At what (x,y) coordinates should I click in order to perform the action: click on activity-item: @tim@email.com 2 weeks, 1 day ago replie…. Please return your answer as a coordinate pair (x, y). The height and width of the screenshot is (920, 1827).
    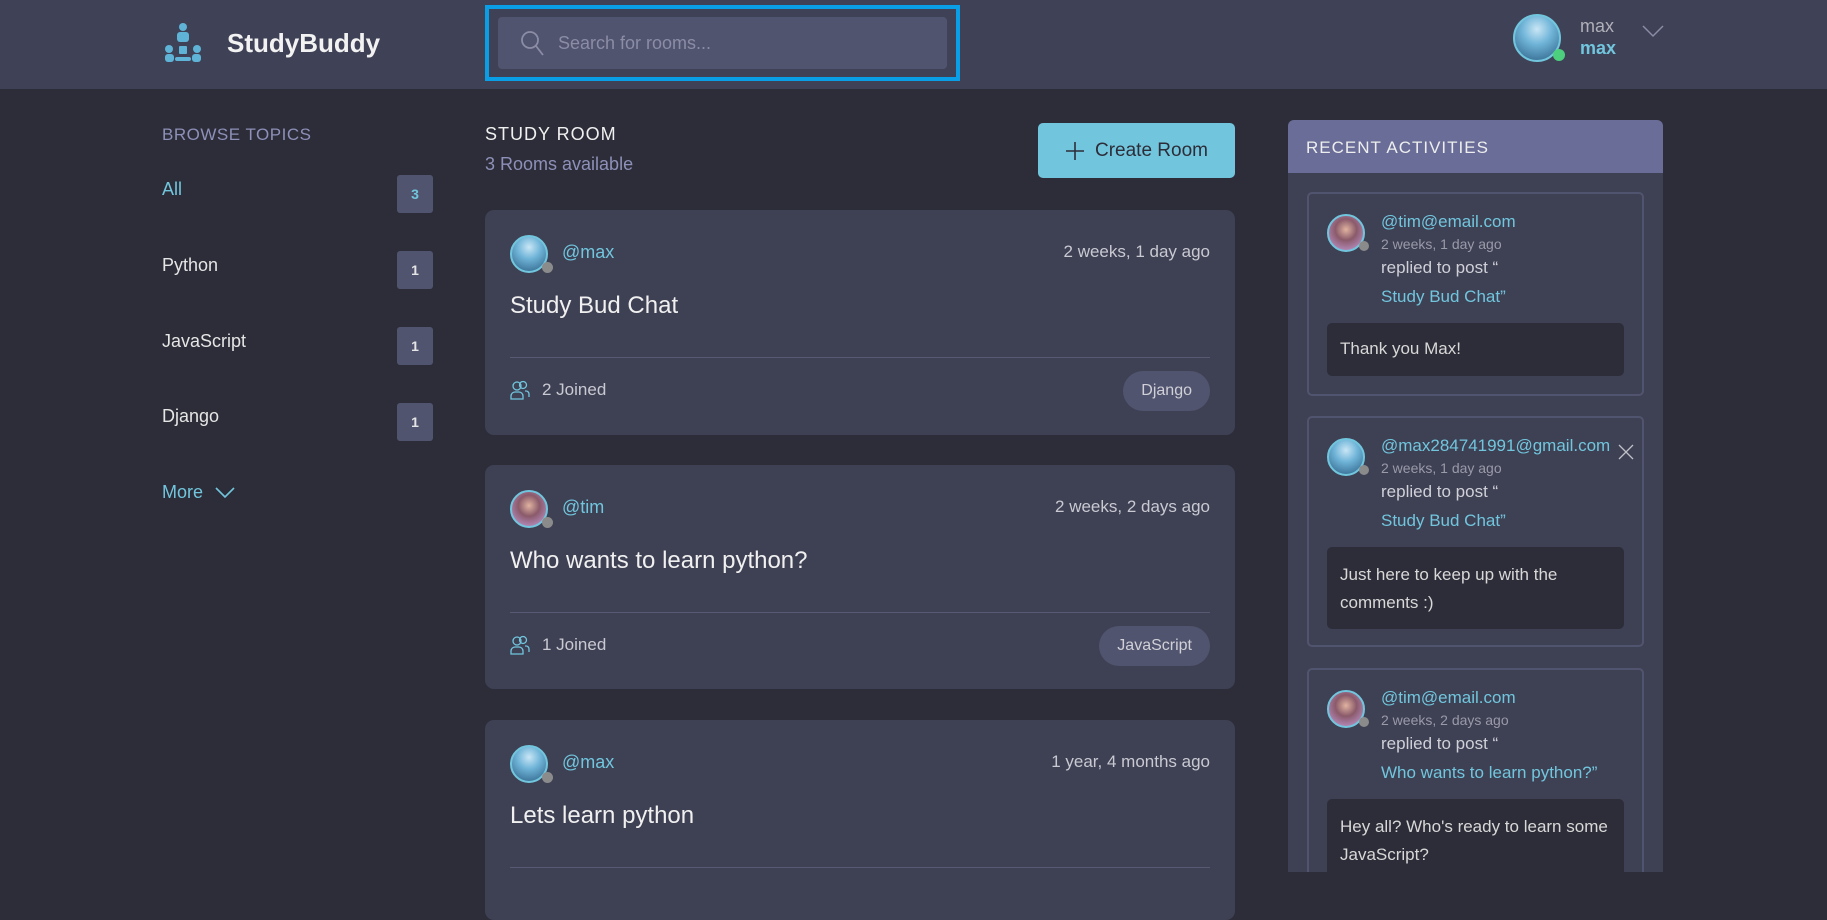
    Looking at the image, I should click on (1475, 294).